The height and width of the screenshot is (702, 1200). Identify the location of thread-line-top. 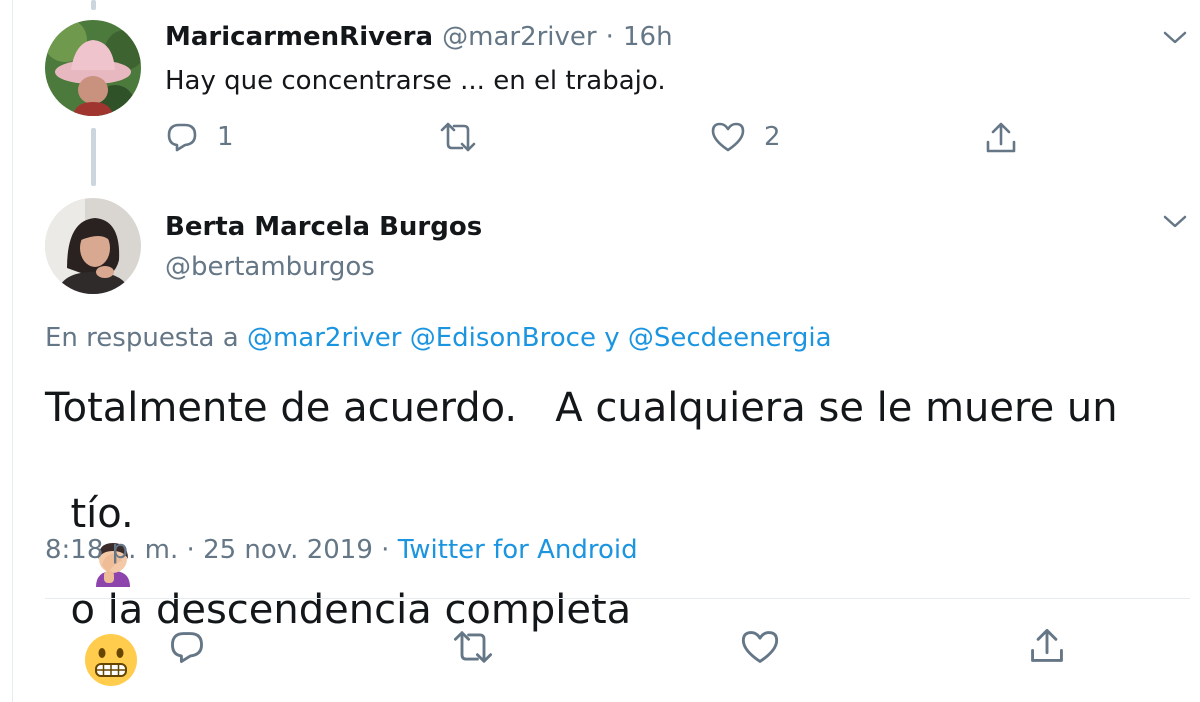
(93, 5).